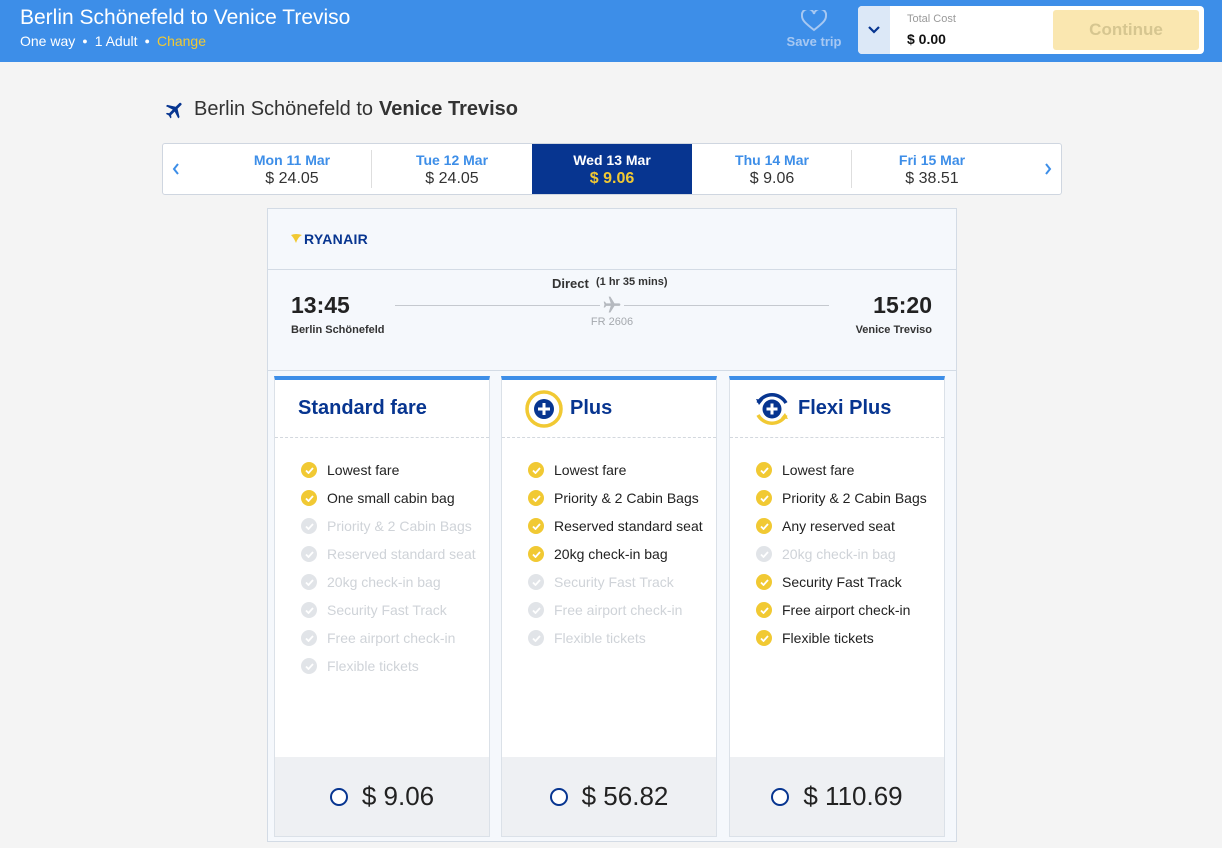  What do you see at coordinates (497, 305) in the screenshot?
I see `route-line` at bounding box center [497, 305].